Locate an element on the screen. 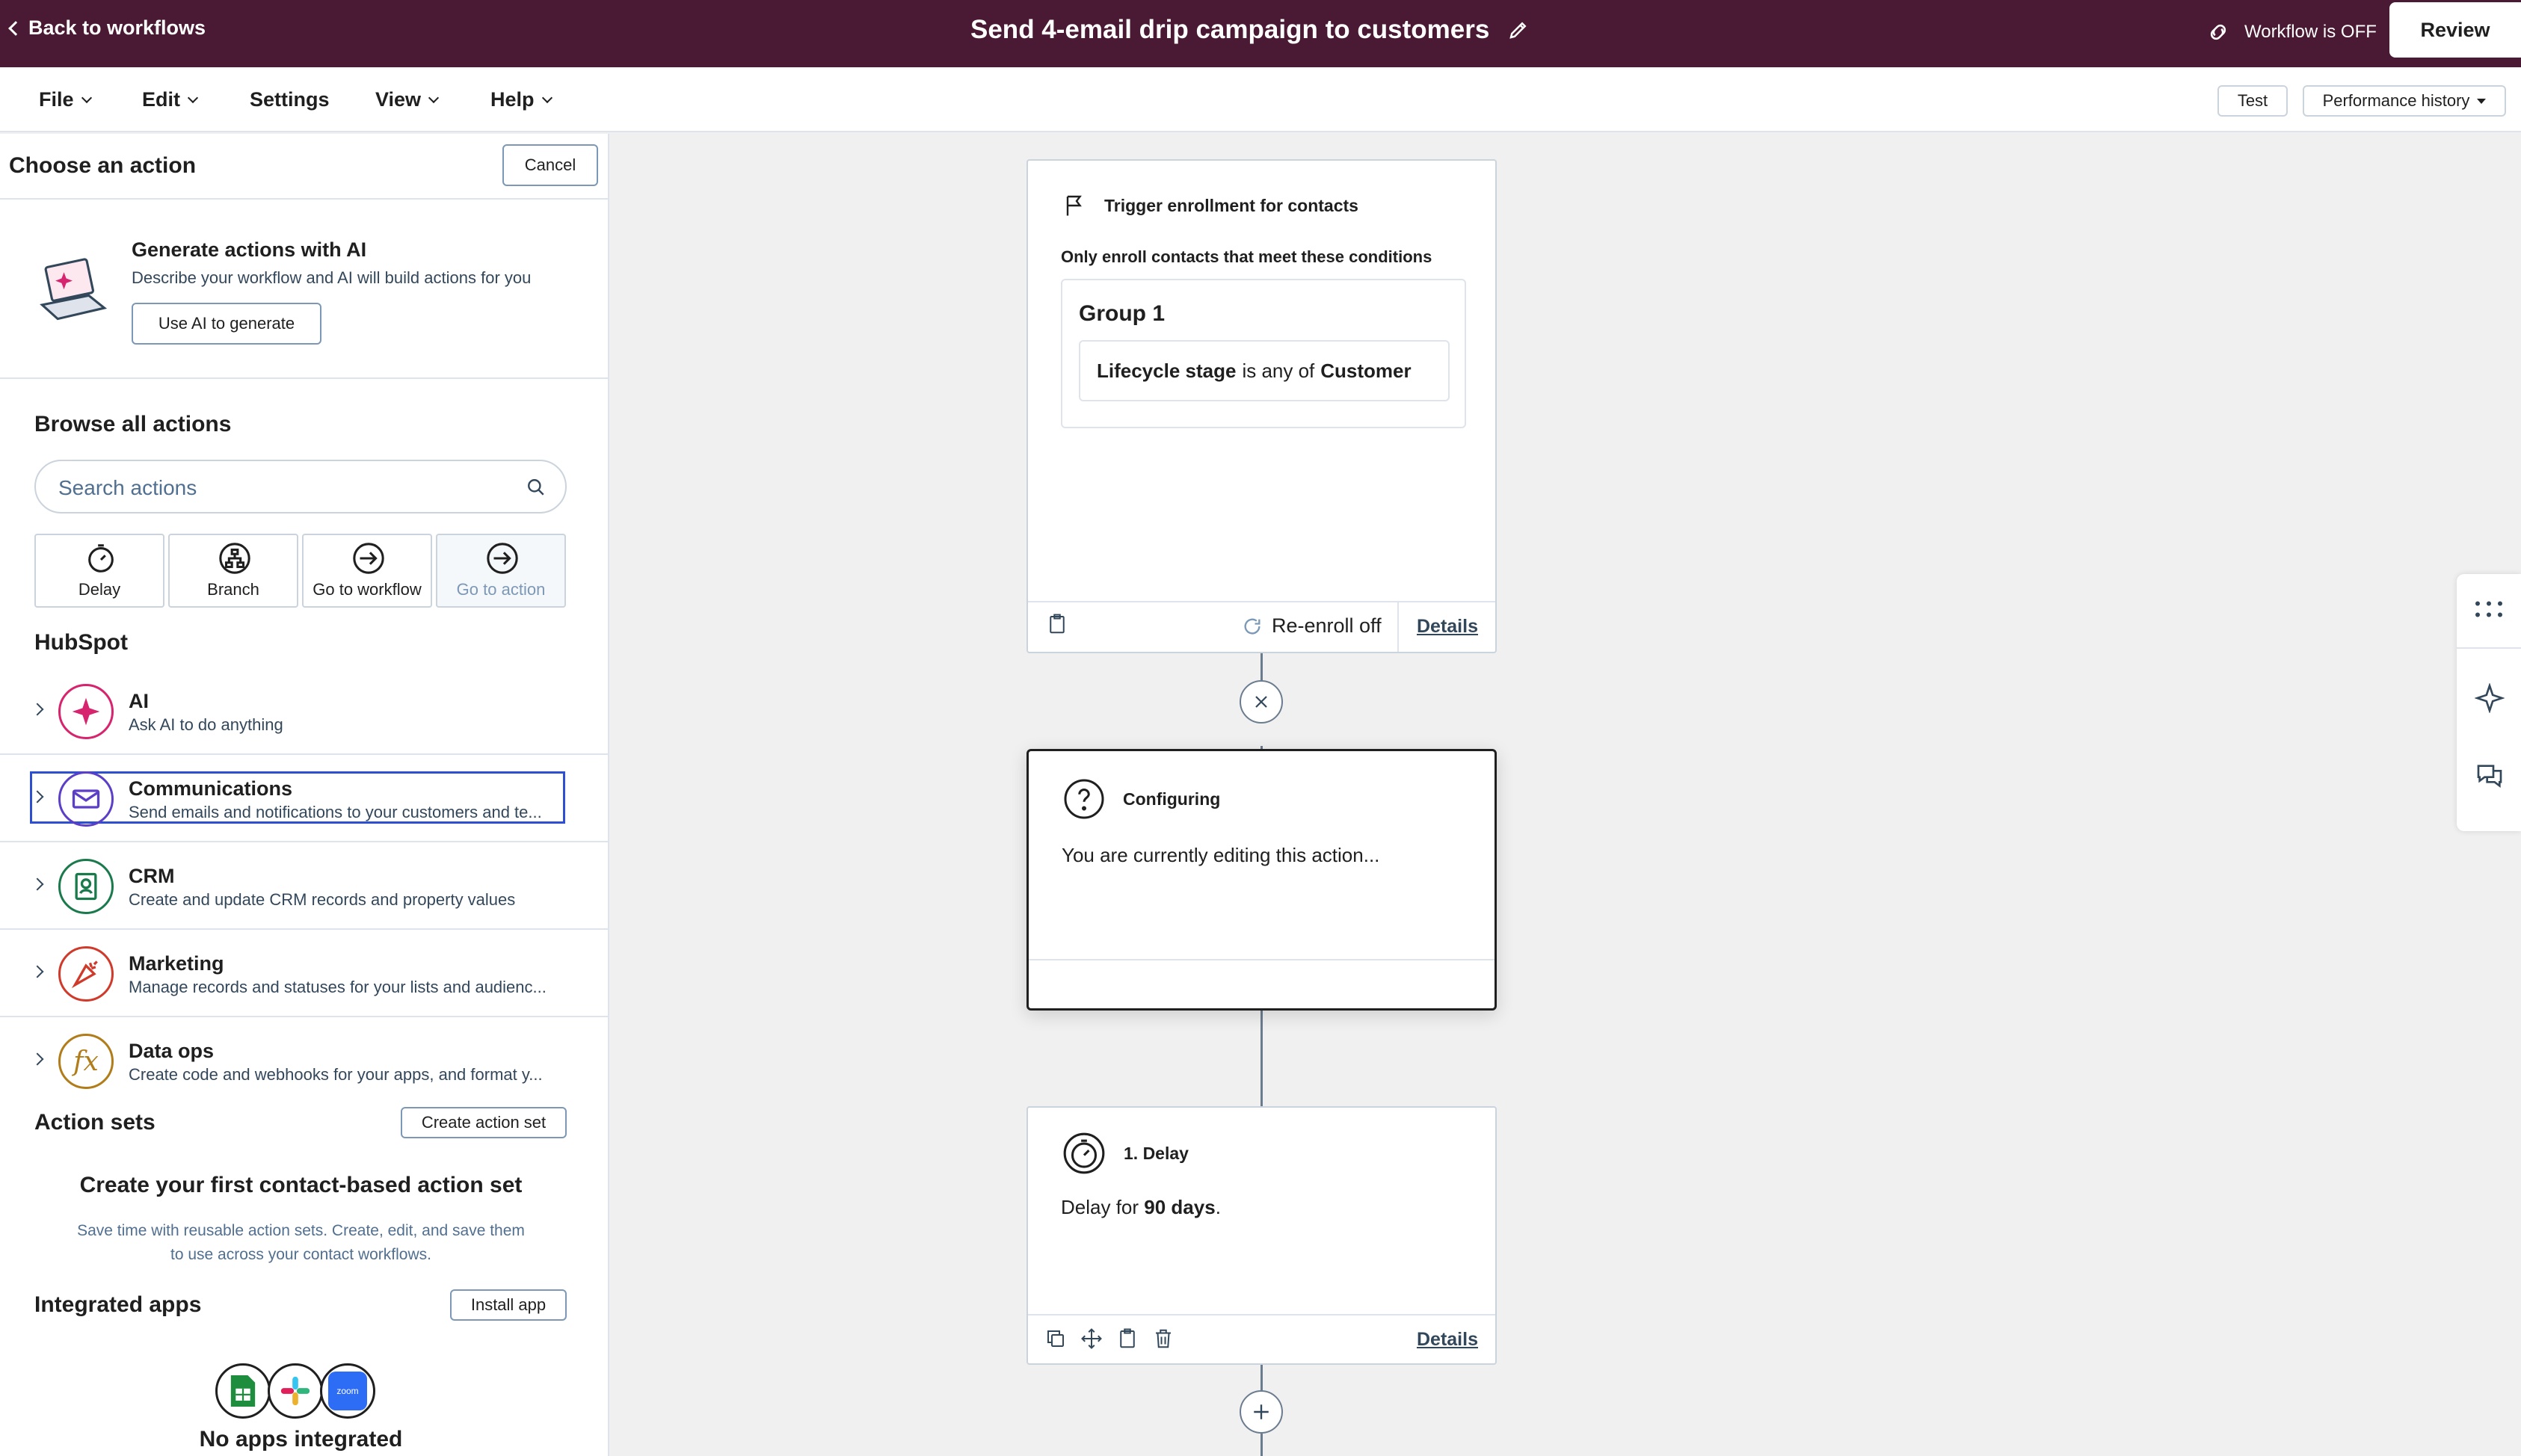  menu-edit-label: Edit is located at coordinates (161, 99).